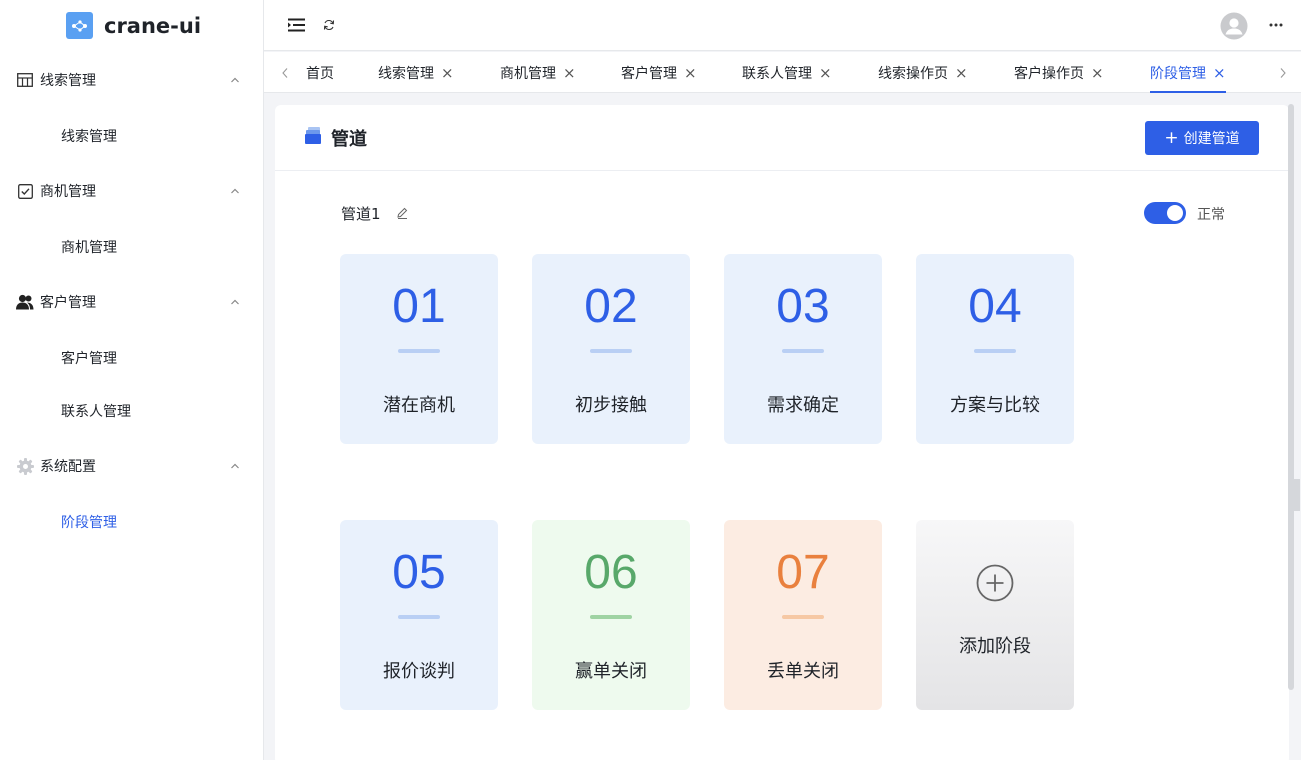 This screenshot has width=1301, height=760. I want to click on sidebar-group-customers: 客户管理, so click(131, 302).